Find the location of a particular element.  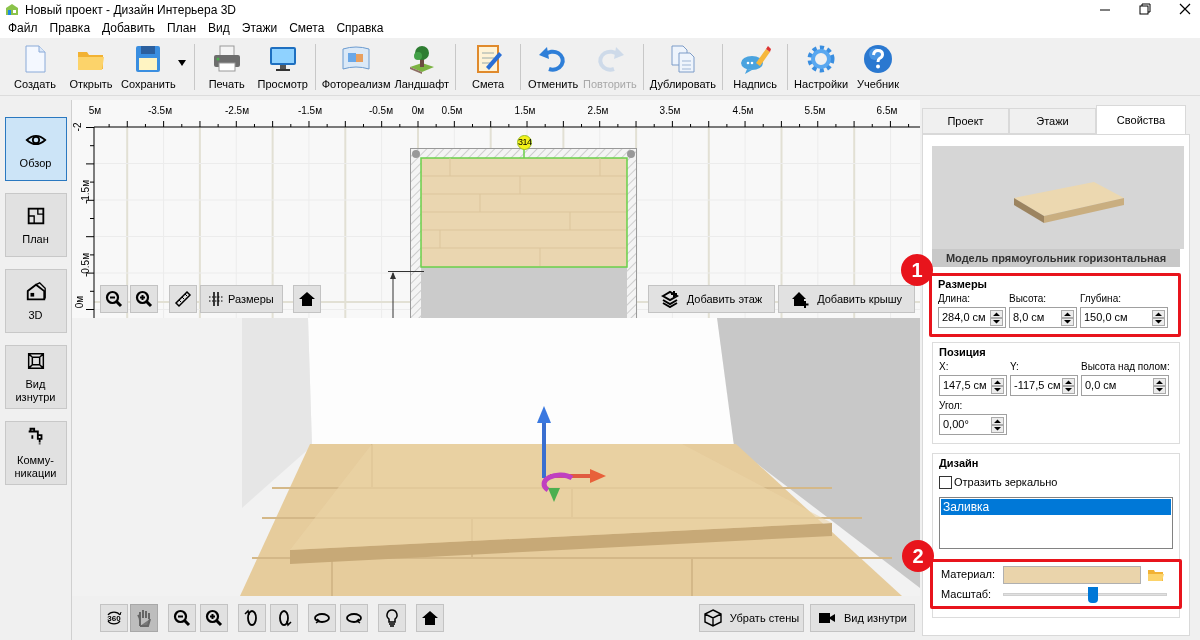

number-field: 284,0 см is located at coordinates (972, 317).